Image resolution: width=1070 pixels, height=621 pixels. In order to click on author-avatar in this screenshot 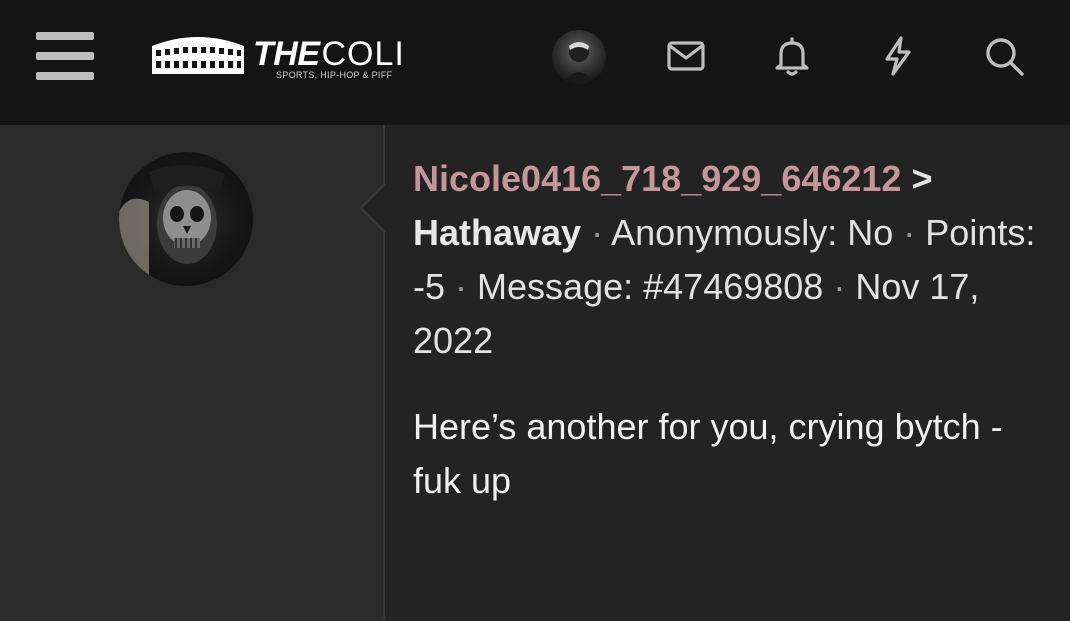, I will do `click(186, 219)`.